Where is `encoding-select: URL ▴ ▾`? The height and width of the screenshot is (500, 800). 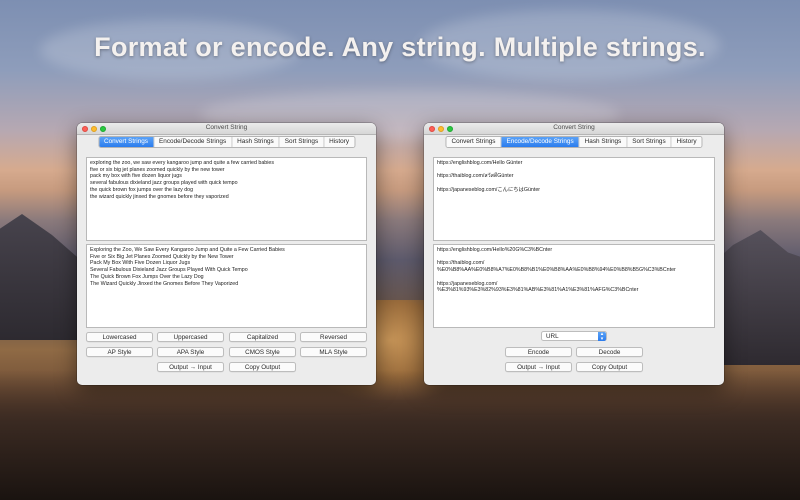 encoding-select: URL ▴ ▾ is located at coordinates (574, 336).